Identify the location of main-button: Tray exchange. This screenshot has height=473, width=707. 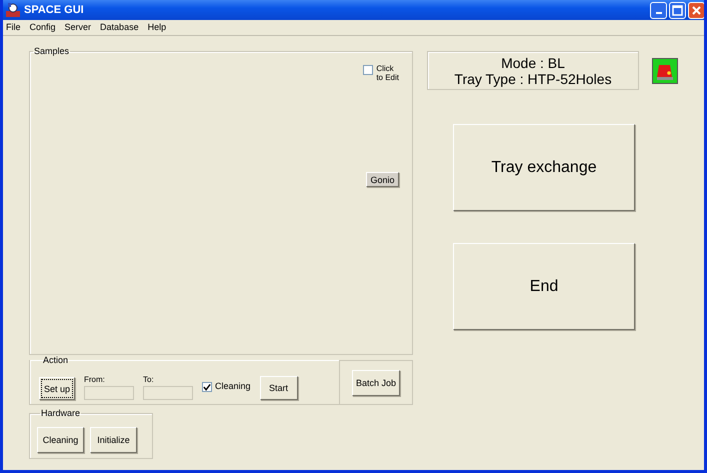
(544, 167).